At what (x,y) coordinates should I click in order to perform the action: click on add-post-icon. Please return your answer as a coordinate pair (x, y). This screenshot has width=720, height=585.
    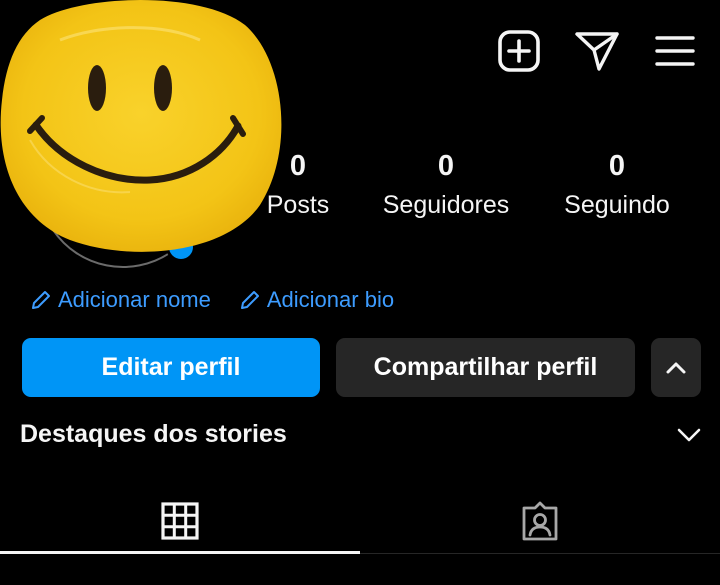
    Looking at the image, I should click on (519, 51).